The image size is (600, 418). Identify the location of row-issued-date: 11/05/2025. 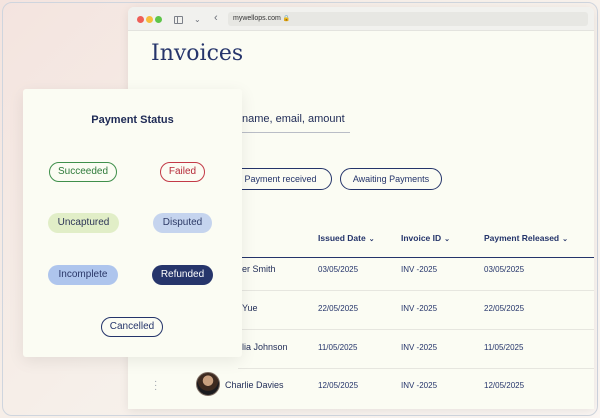
(338, 347).